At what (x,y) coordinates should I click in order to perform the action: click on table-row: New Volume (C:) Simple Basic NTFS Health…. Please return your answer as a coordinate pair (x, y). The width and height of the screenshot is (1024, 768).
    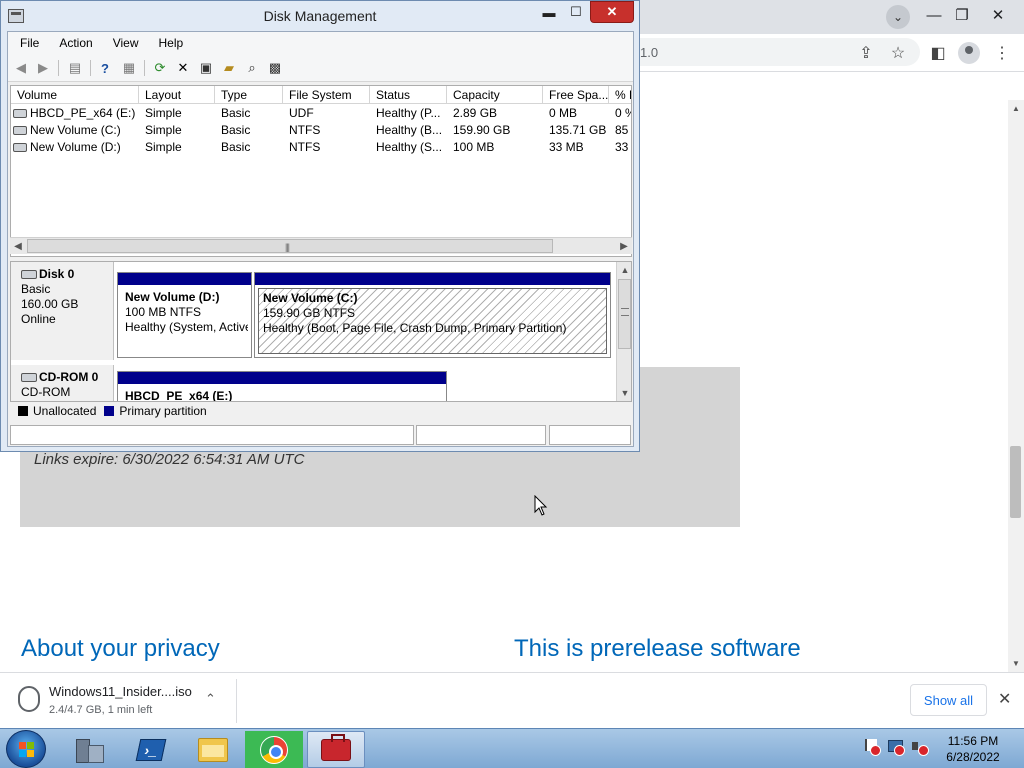
    Looking at the image, I should click on (321, 130).